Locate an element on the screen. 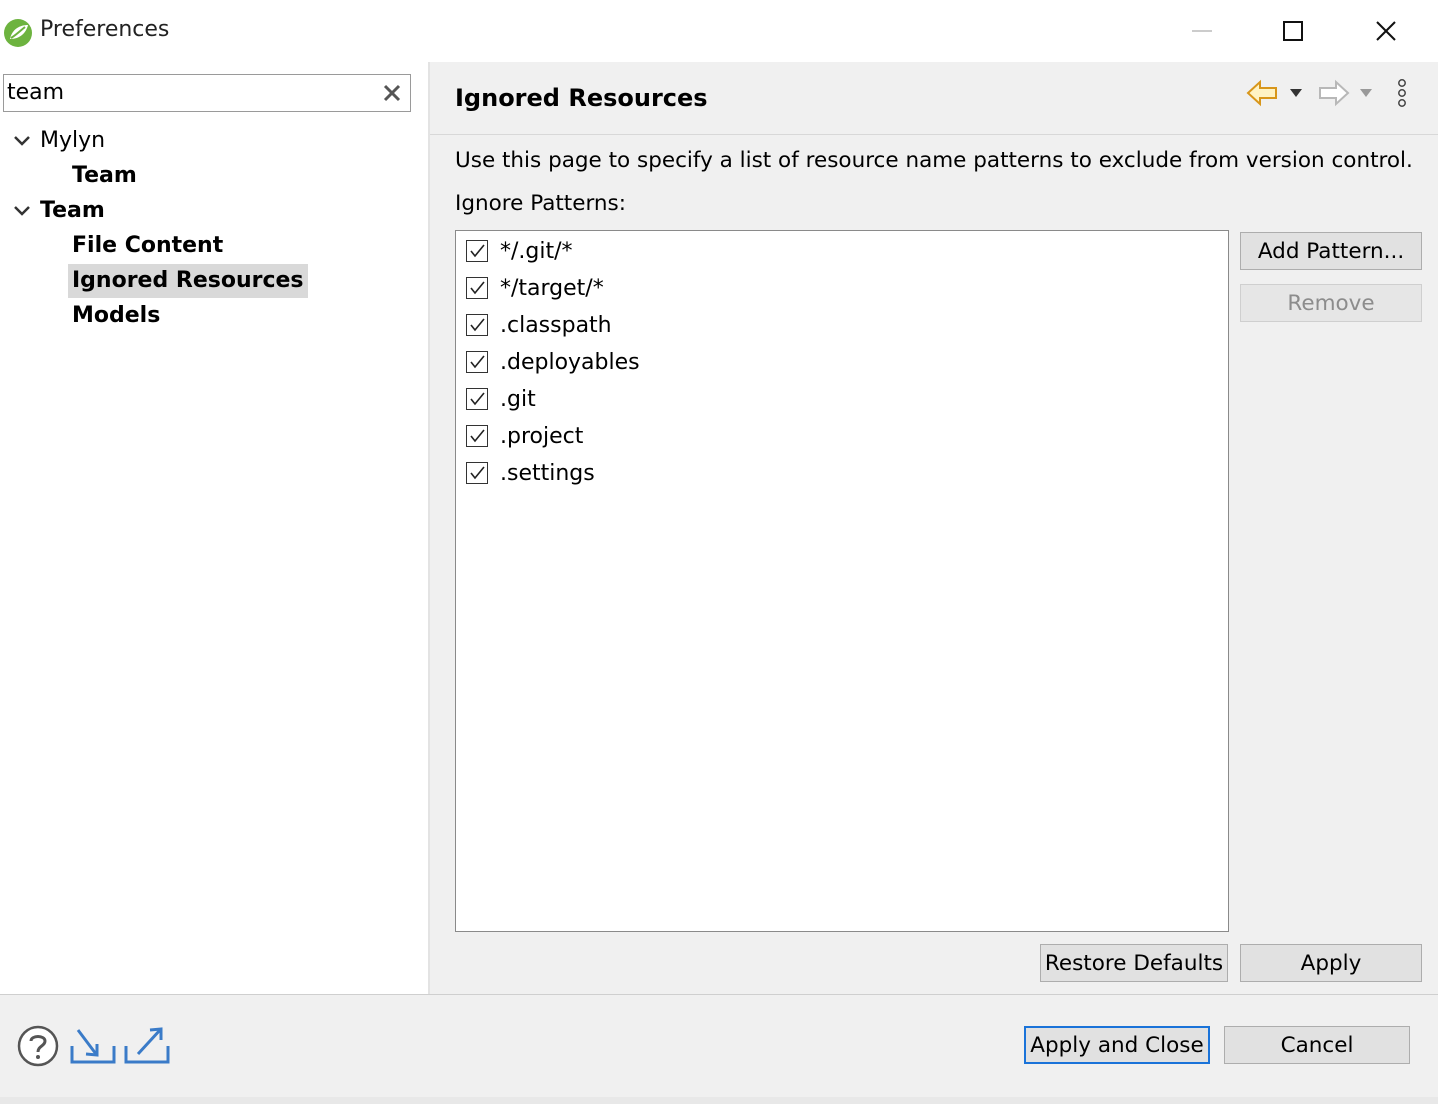 This screenshot has height=1104, width=1438. dialog-button-bar is located at coordinates (719, 1046).